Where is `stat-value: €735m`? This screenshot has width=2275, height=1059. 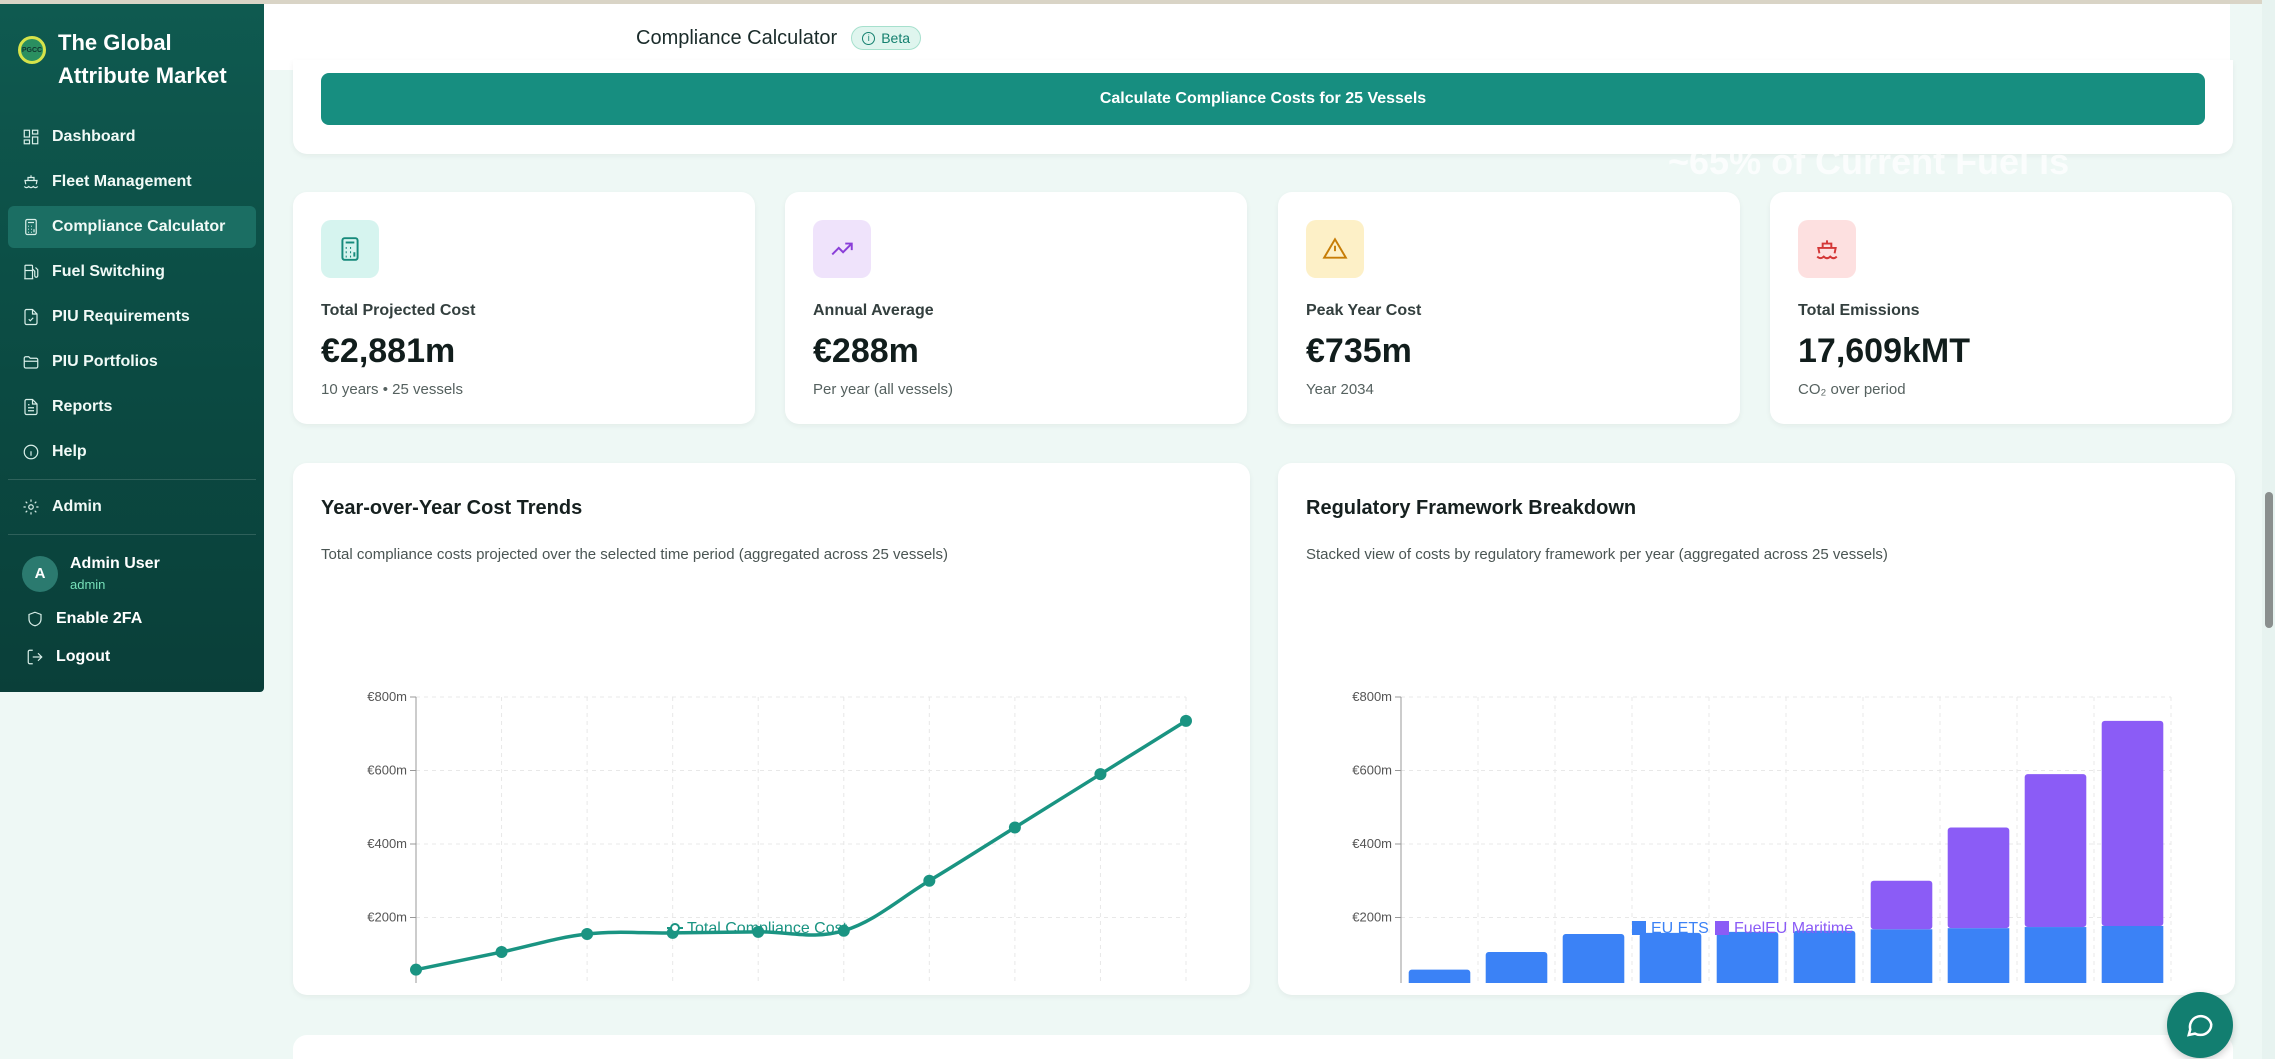
stat-value: €735m is located at coordinates (1359, 351).